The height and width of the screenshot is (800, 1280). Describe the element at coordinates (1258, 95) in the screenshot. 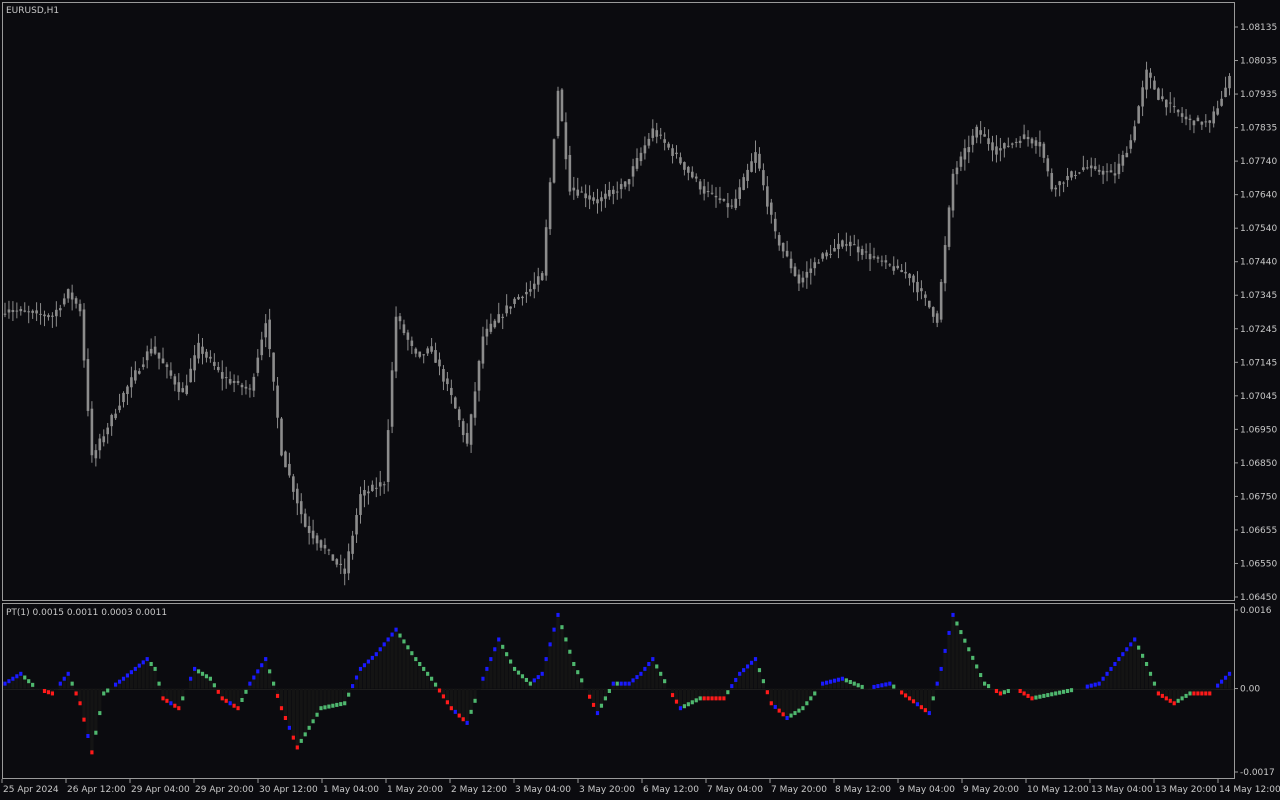

I see `price-tick-label: 1.07935` at that location.